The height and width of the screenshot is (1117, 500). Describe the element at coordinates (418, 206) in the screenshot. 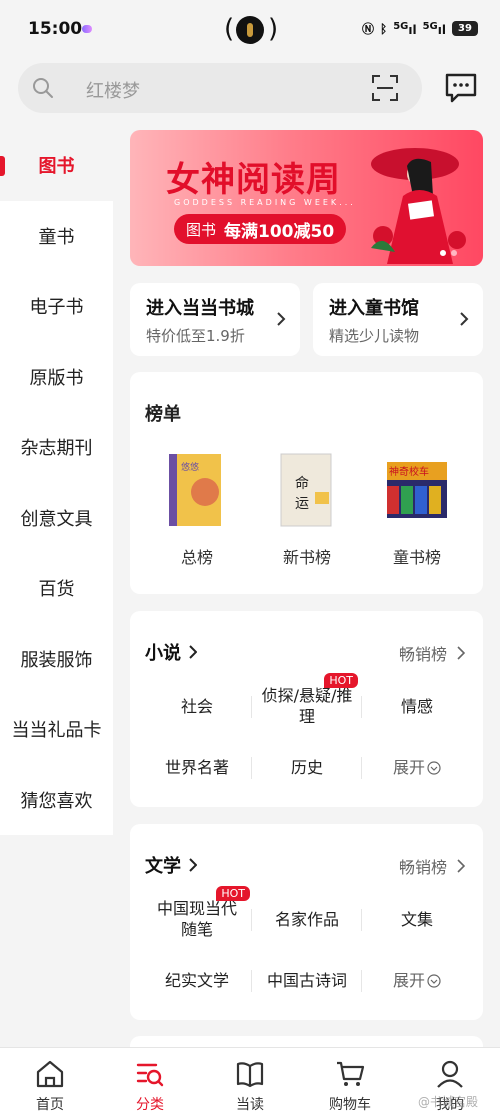

I see `goddess-illustration-icon` at that location.